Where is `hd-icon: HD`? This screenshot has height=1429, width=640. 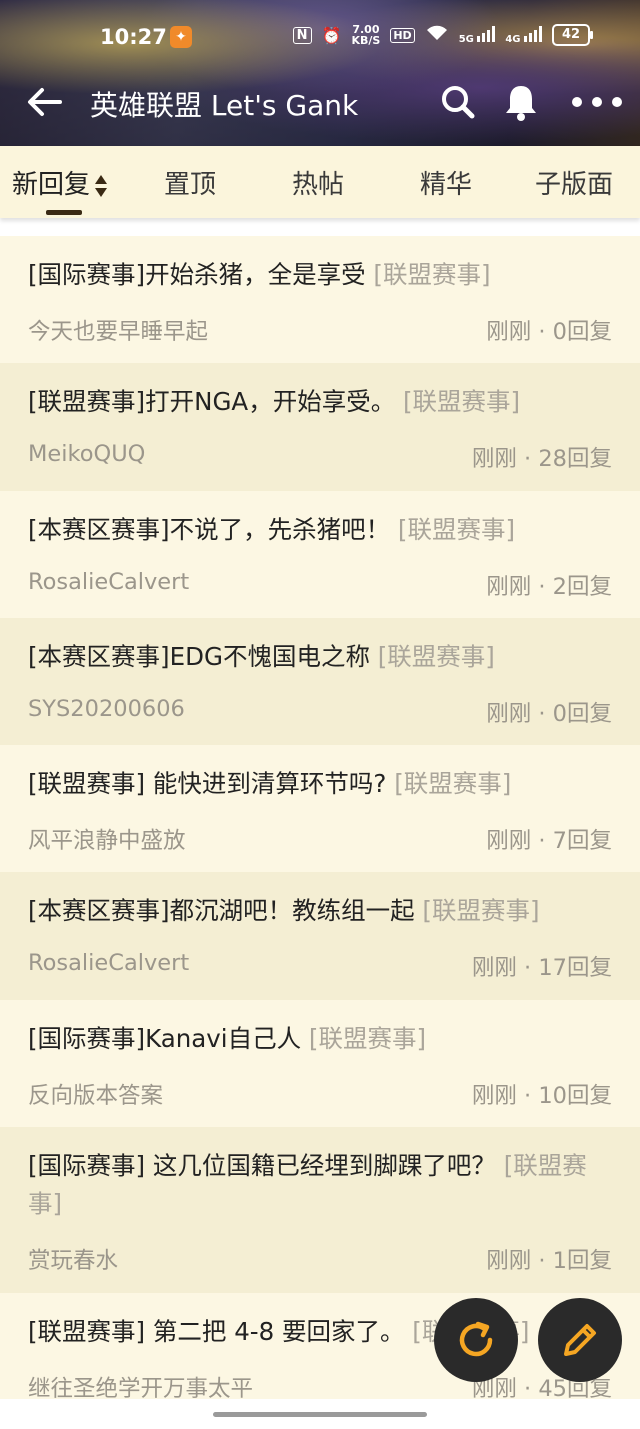
hd-icon: HD is located at coordinates (402, 35).